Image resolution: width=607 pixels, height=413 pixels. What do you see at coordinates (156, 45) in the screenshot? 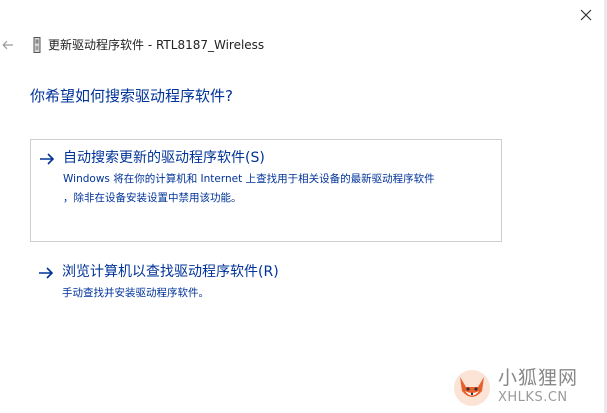
I see `window-title: 更新驱动程序软件 - RTL8187_Wireless` at bounding box center [156, 45].